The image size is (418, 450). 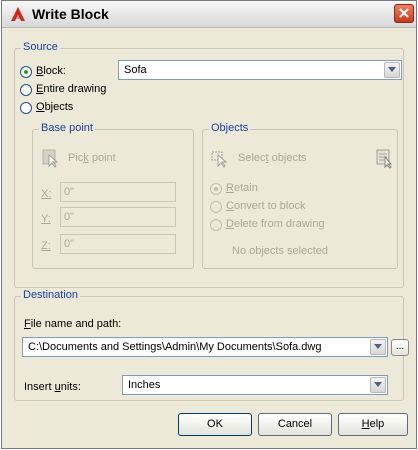 I want to click on insert-units-dropdown-button, so click(x=378, y=385).